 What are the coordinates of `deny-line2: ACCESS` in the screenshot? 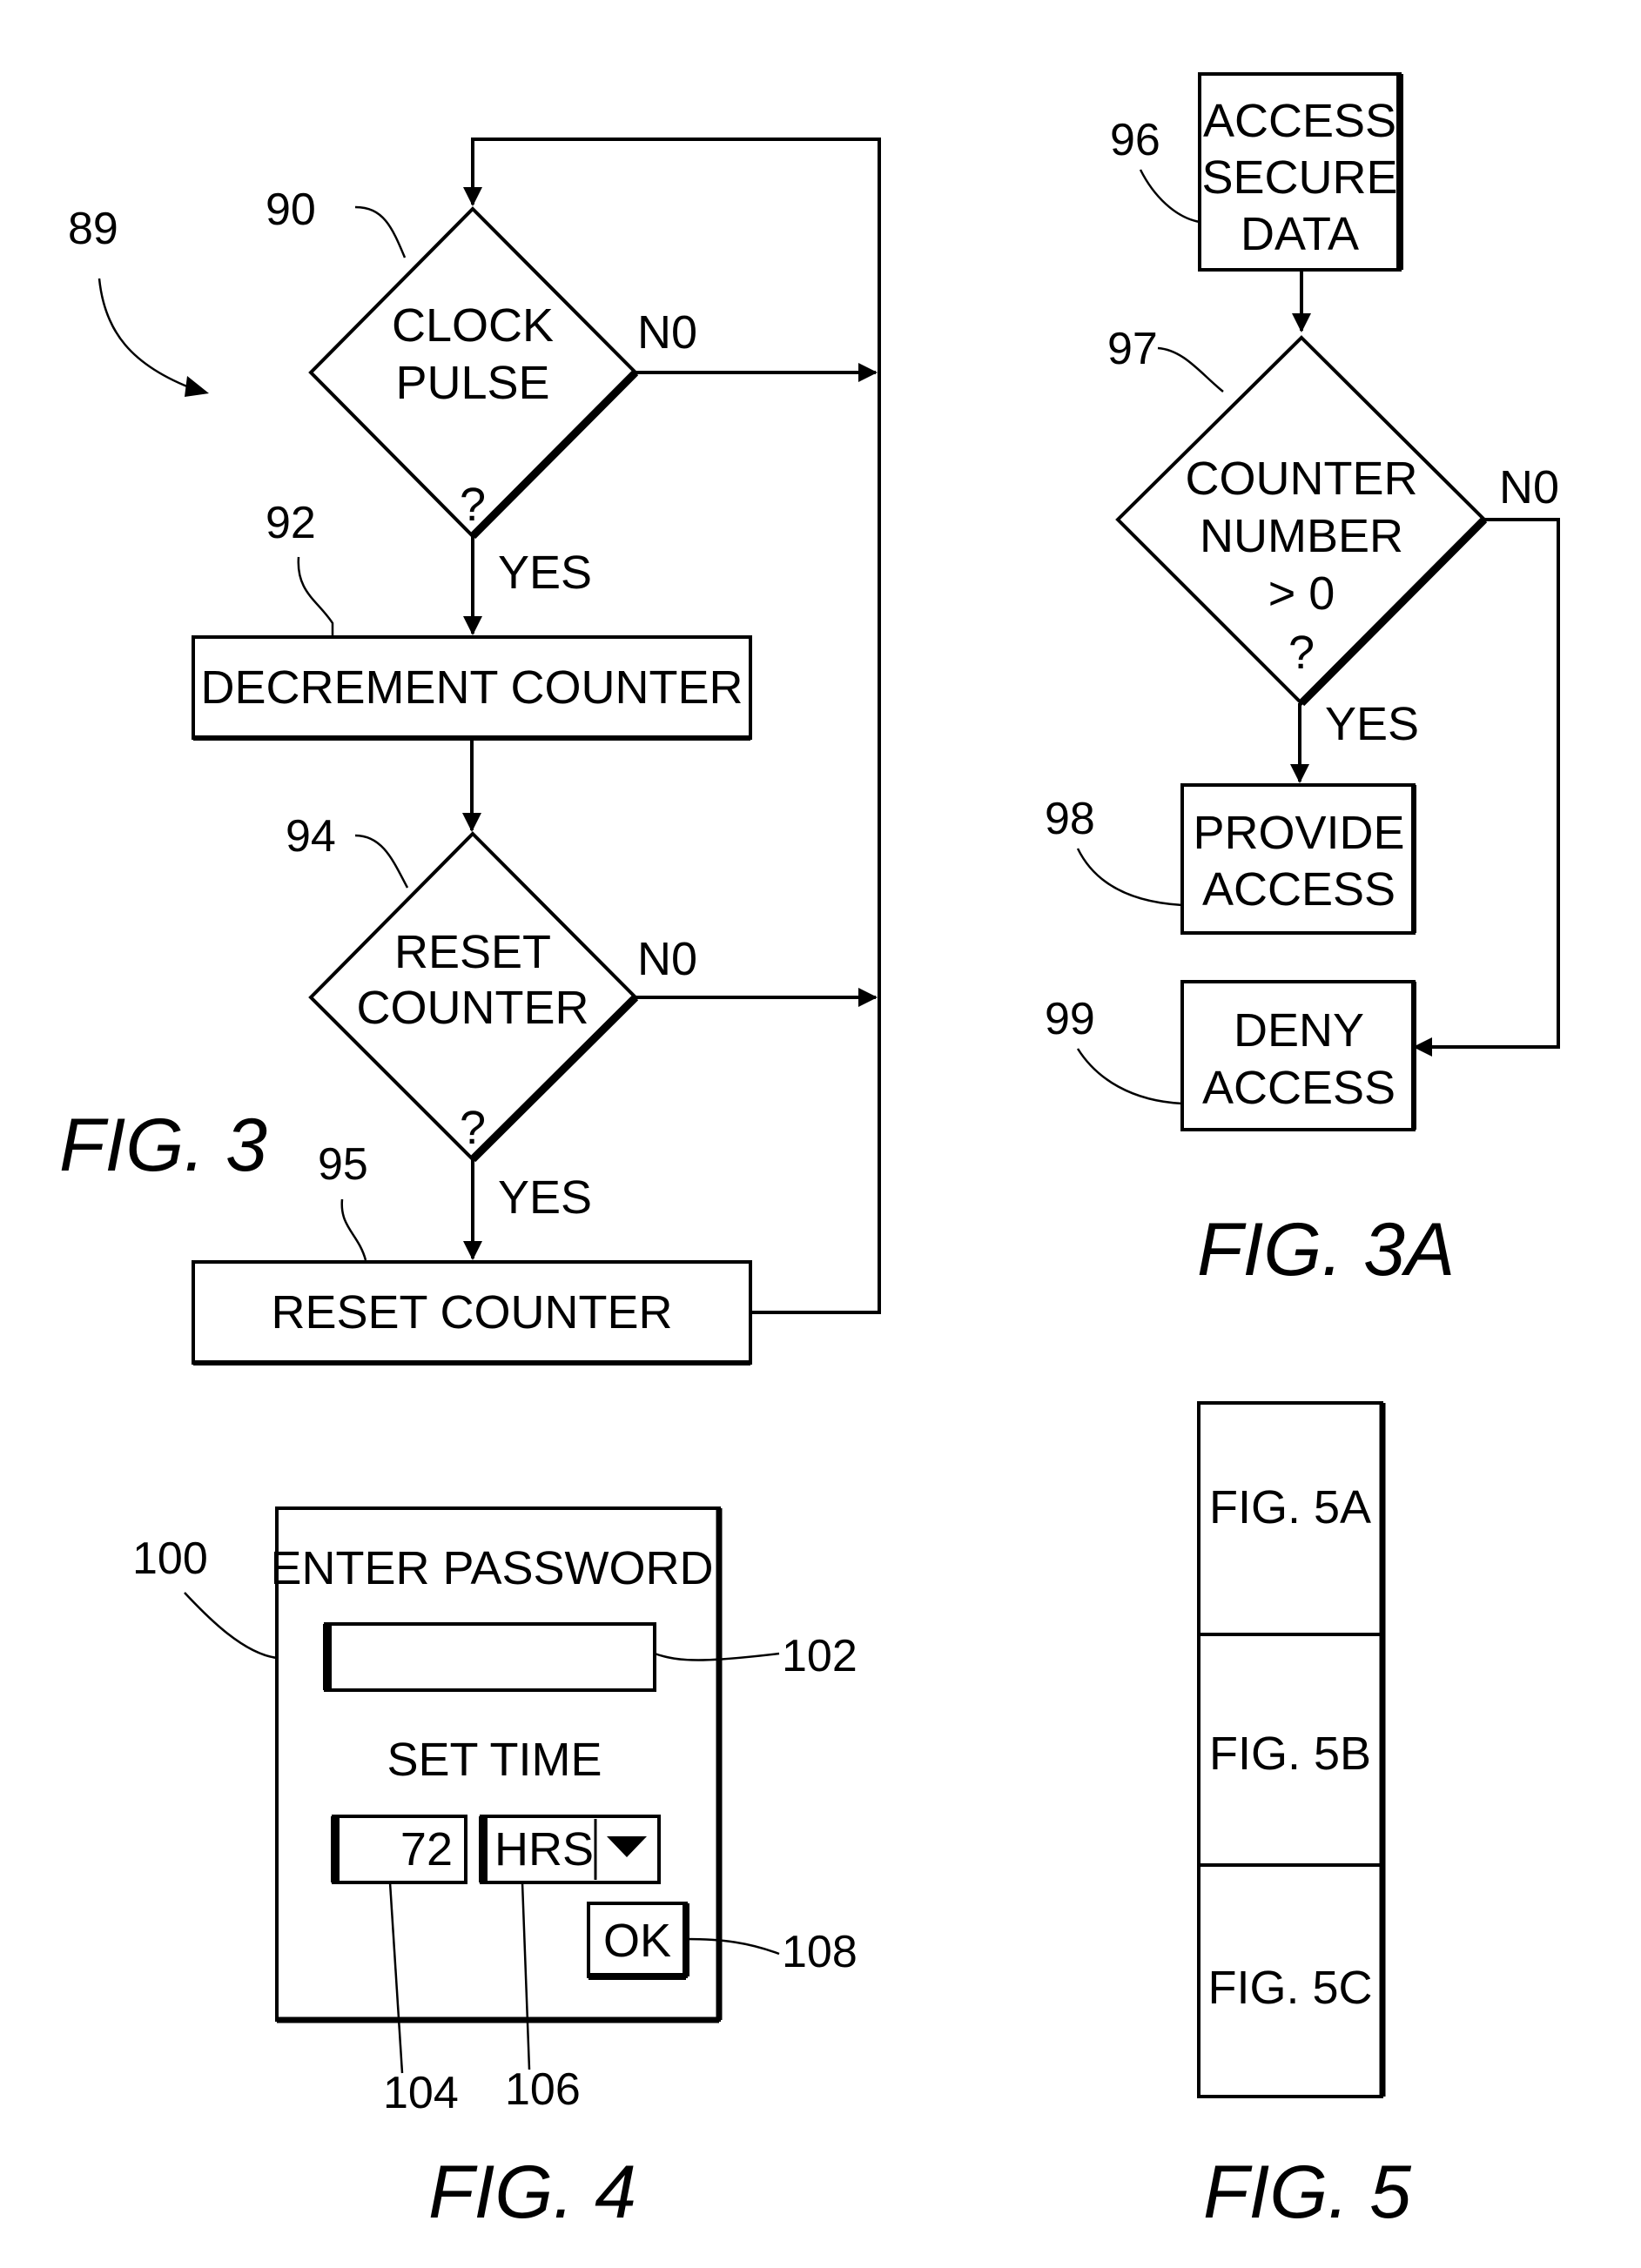 It's located at (1299, 1088).